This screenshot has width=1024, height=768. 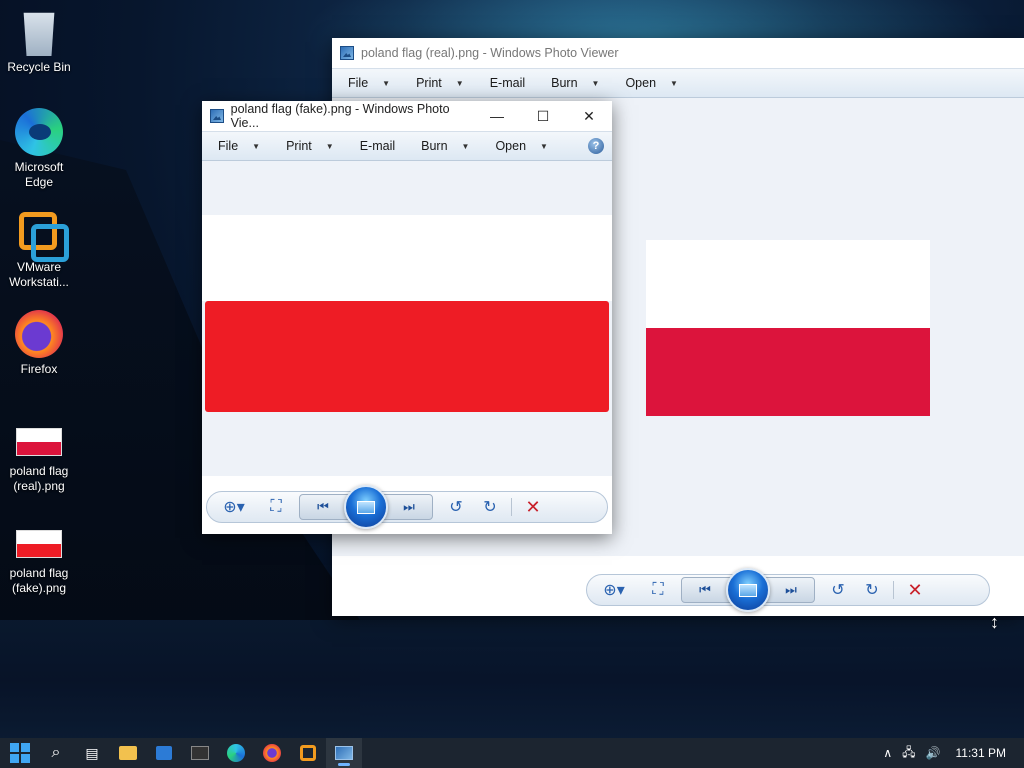 What do you see at coordinates (887, 753) in the screenshot?
I see `tray-chevron-icon: ∧` at bounding box center [887, 753].